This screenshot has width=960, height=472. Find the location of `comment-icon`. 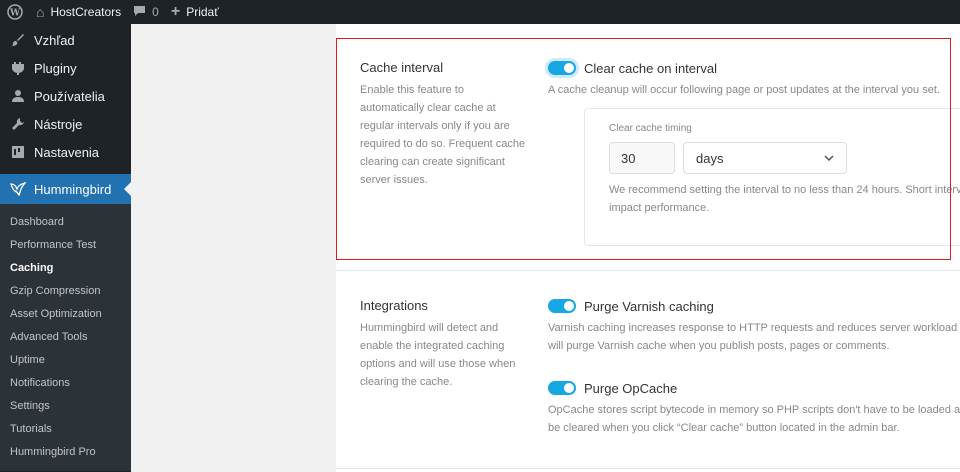

comment-icon is located at coordinates (139, 12).